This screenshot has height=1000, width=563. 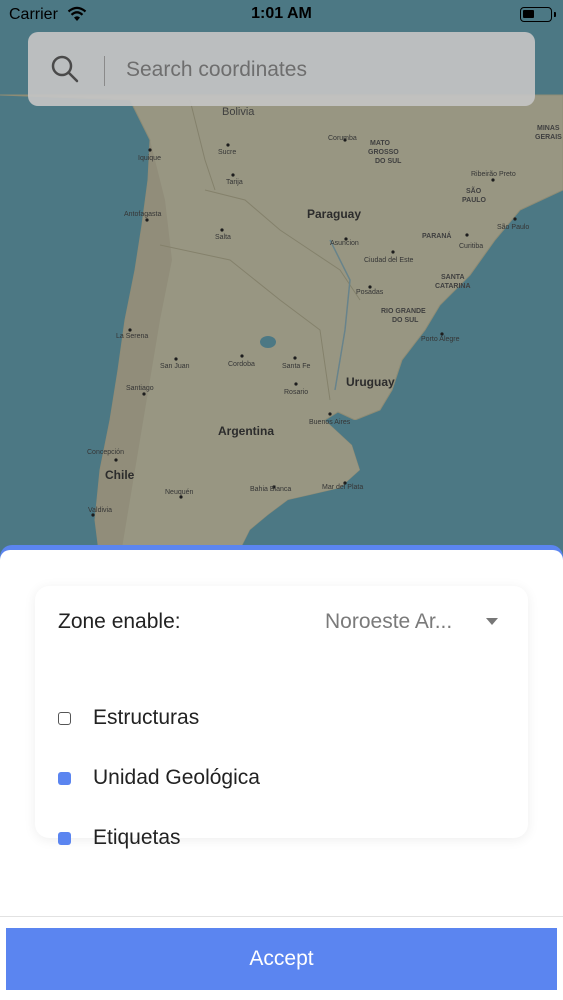 I want to click on option-label: Etiquetas, so click(x=137, y=837).